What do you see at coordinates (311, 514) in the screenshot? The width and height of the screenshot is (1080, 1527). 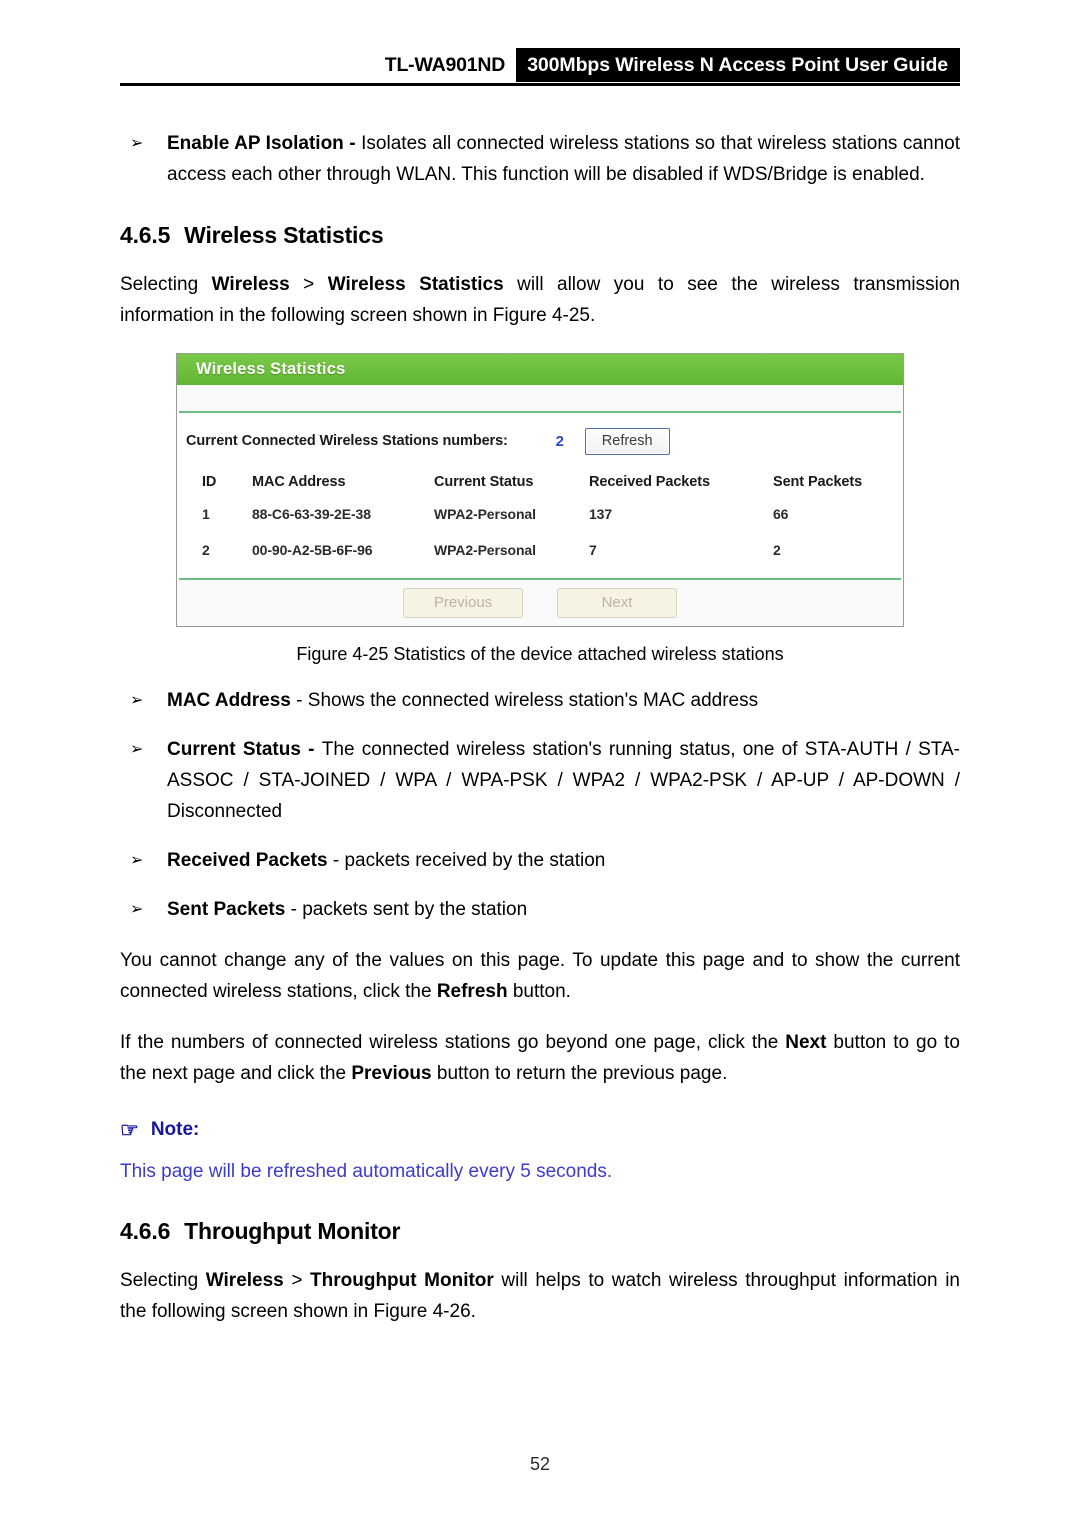 I see `cell-mac-address: 88-C6-63-39-2E-38` at bounding box center [311, 514].